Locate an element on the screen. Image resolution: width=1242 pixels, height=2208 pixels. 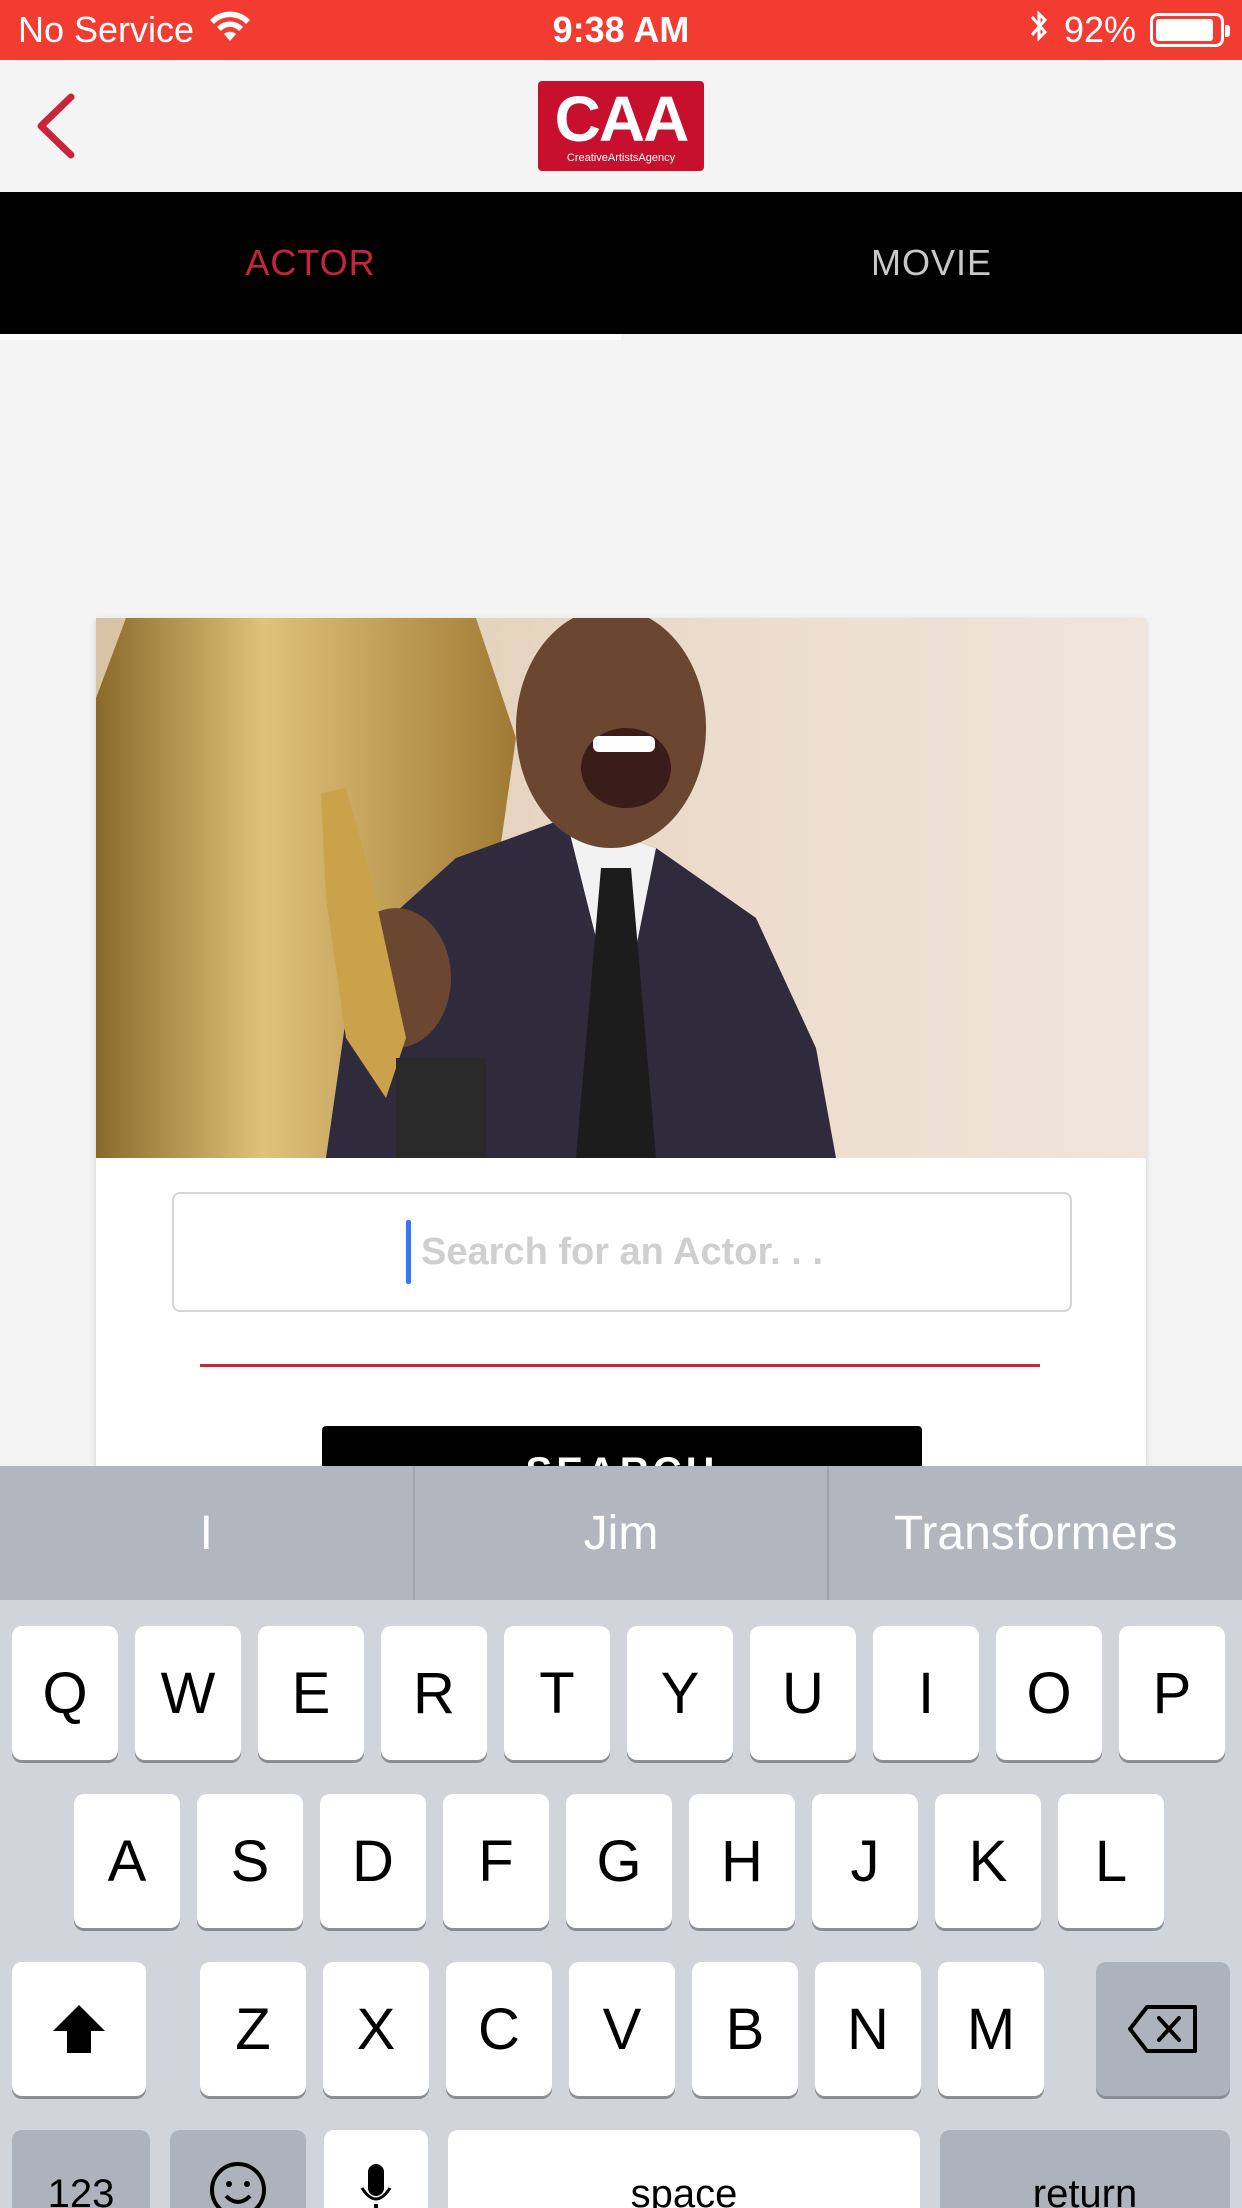
suggestion-item: Jim is located at coordinates (620, 1533).